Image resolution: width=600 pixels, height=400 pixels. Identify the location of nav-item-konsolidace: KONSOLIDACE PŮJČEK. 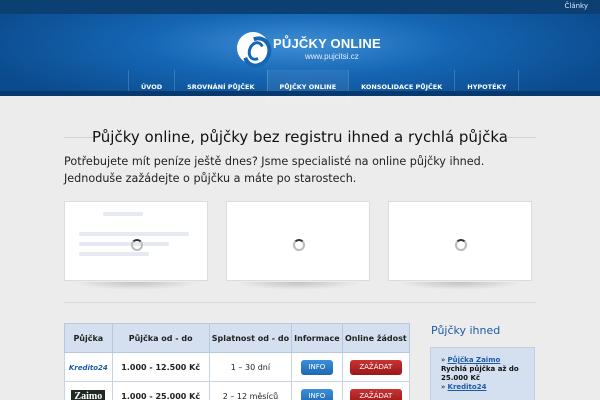
(401, 87).